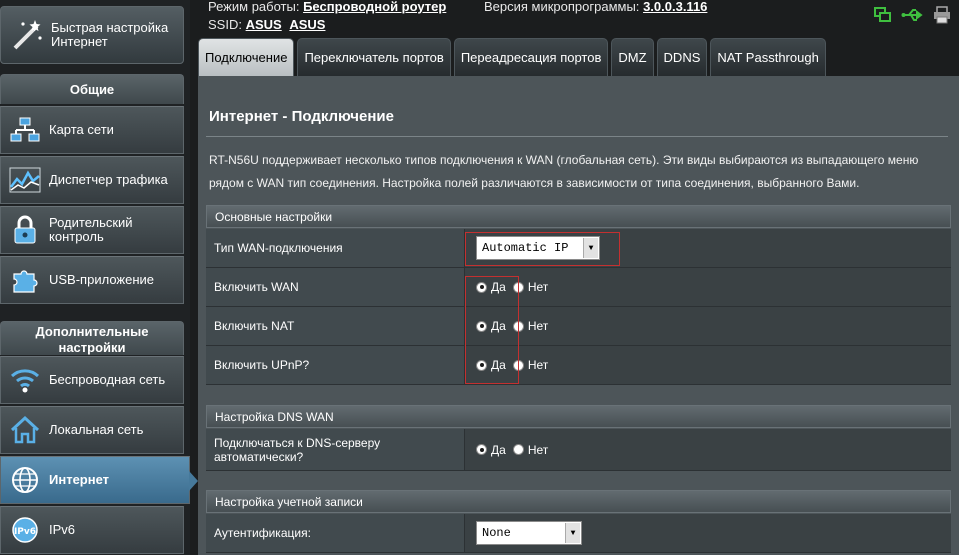  Describe the element at coordinates (25, 230) in the screenshot. I see `parental-lock-icon` at that location.